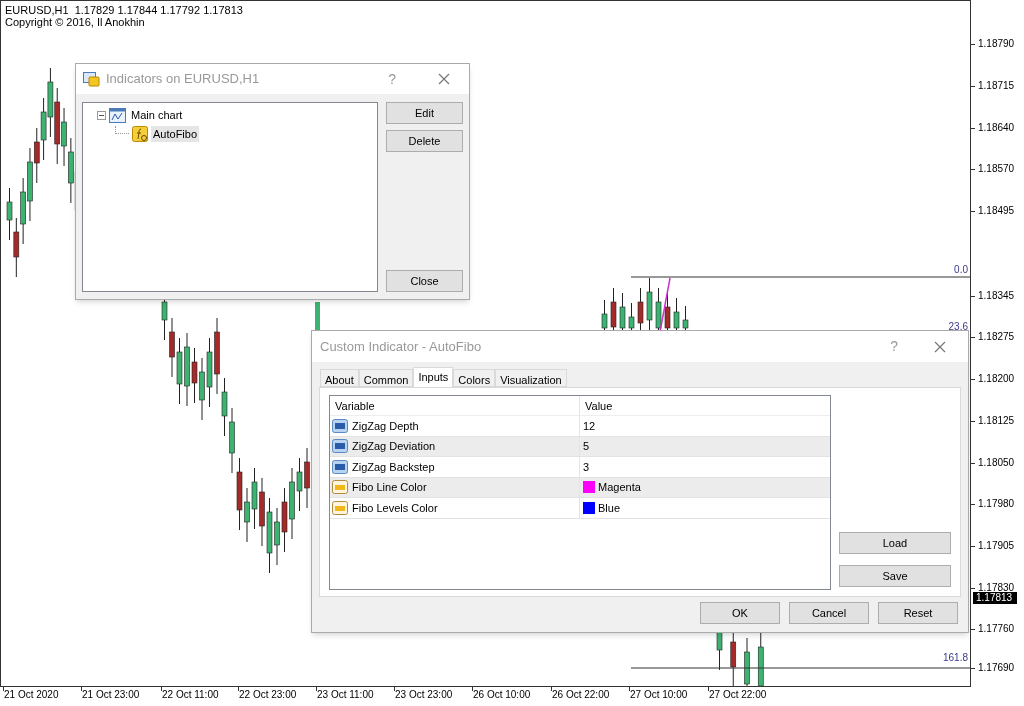  I want to click on parameter-name: ZigZag Backstep, so click(393, 467).